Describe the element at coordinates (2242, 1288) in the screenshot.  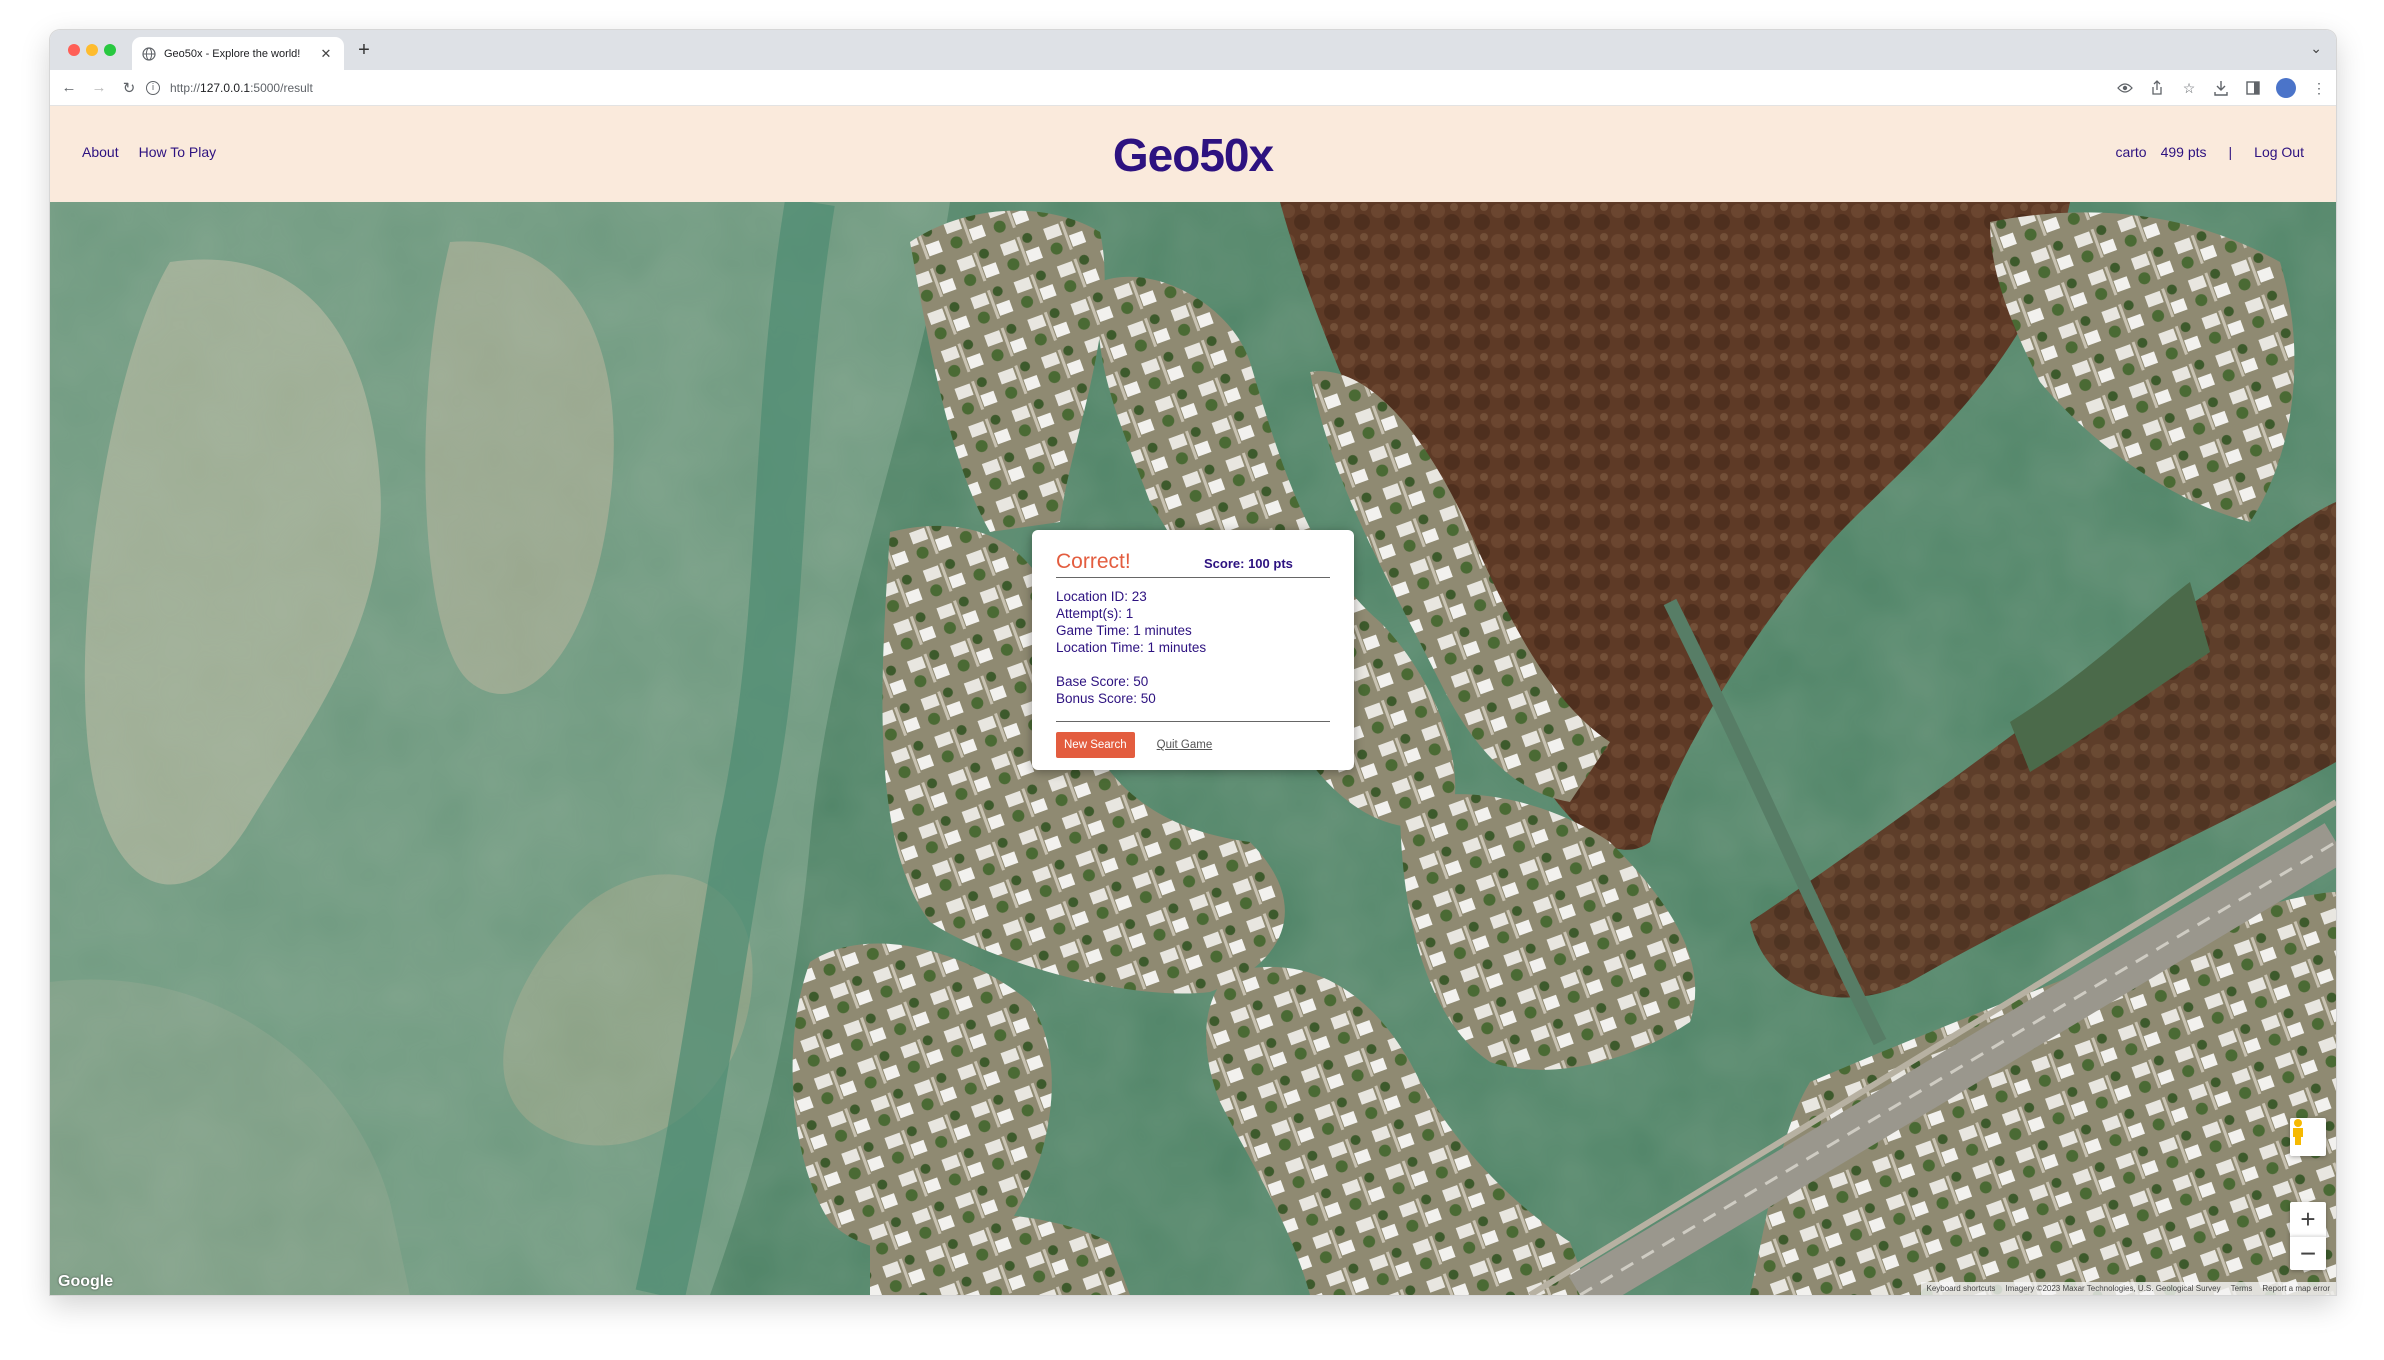
I see `terms-link: Terms` at that location.